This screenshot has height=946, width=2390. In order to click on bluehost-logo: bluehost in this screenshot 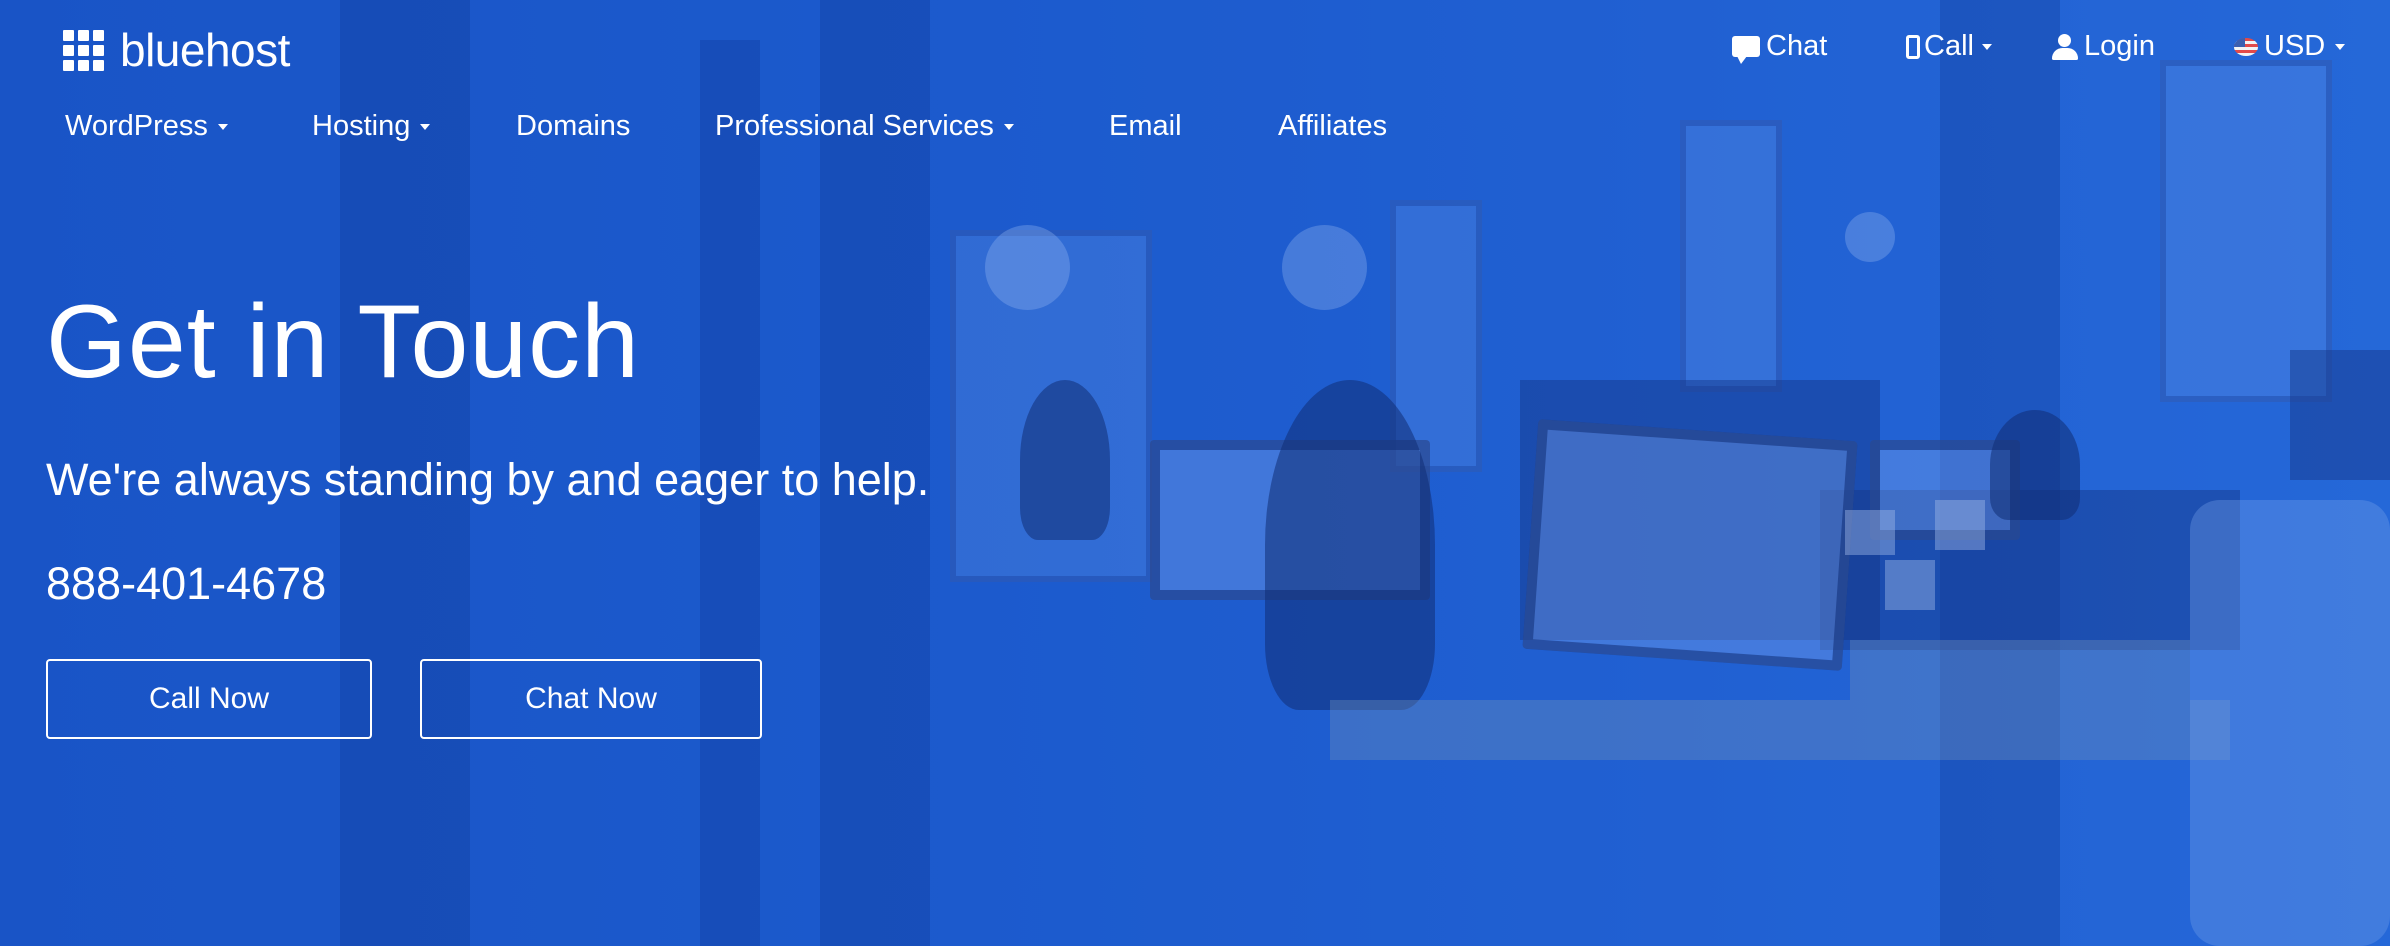, I will do `click(176, 50)`.